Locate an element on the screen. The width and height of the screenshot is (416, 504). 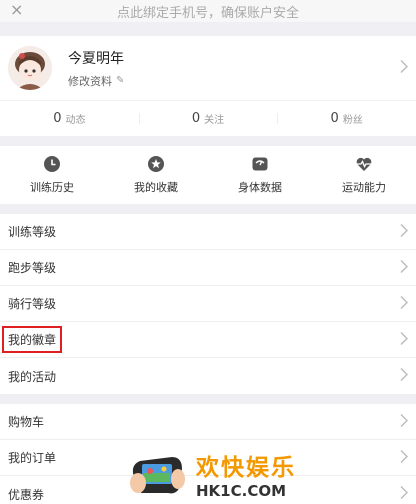
stat-following-label: 关注 is located at coordinates (214, 120).